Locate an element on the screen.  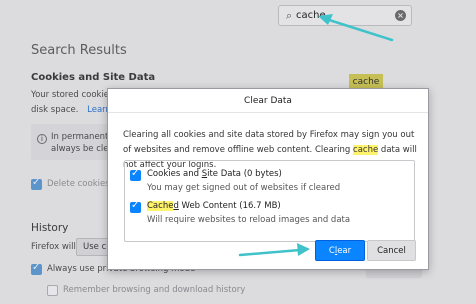
cookies-label-post: ite Data (0 bytes) is located at coordinates (244, 174).